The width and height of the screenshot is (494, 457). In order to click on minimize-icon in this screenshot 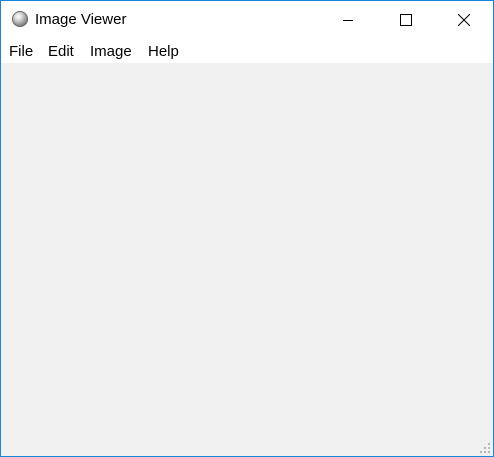, I will do `click(348, 20)`.